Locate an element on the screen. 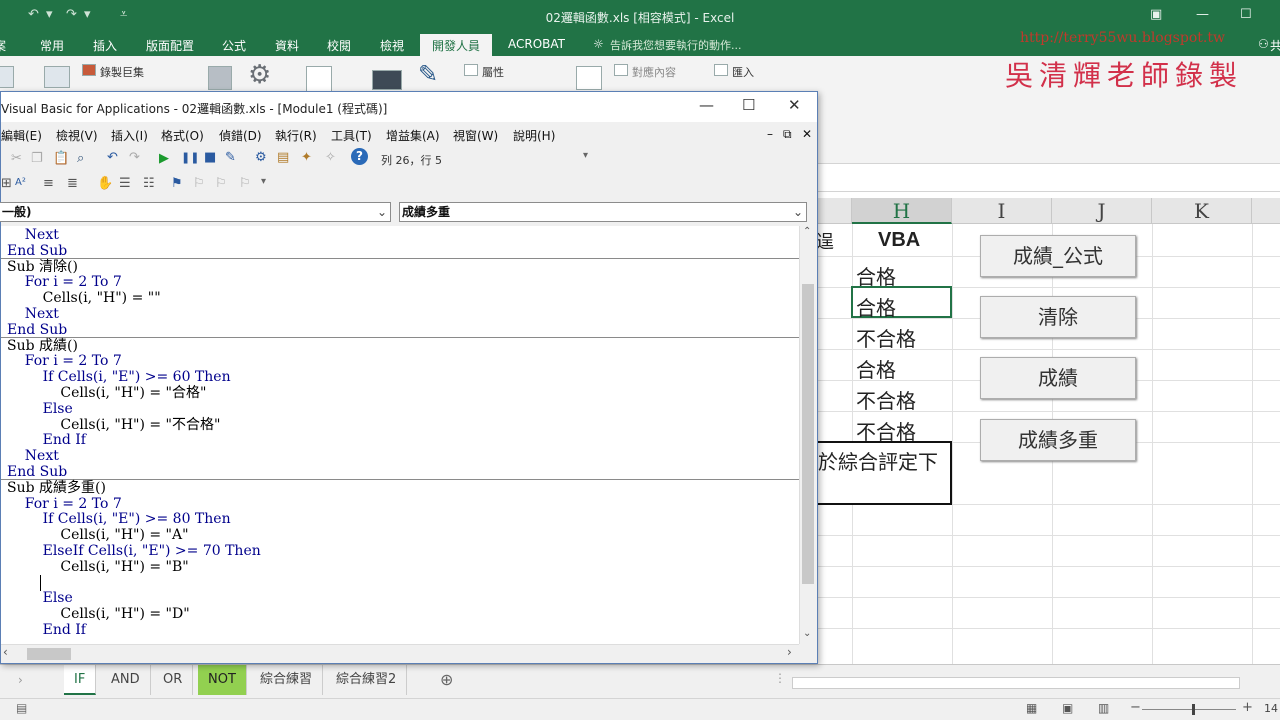  maximize-icon: ☐ is located at coordinates (1246, 14).